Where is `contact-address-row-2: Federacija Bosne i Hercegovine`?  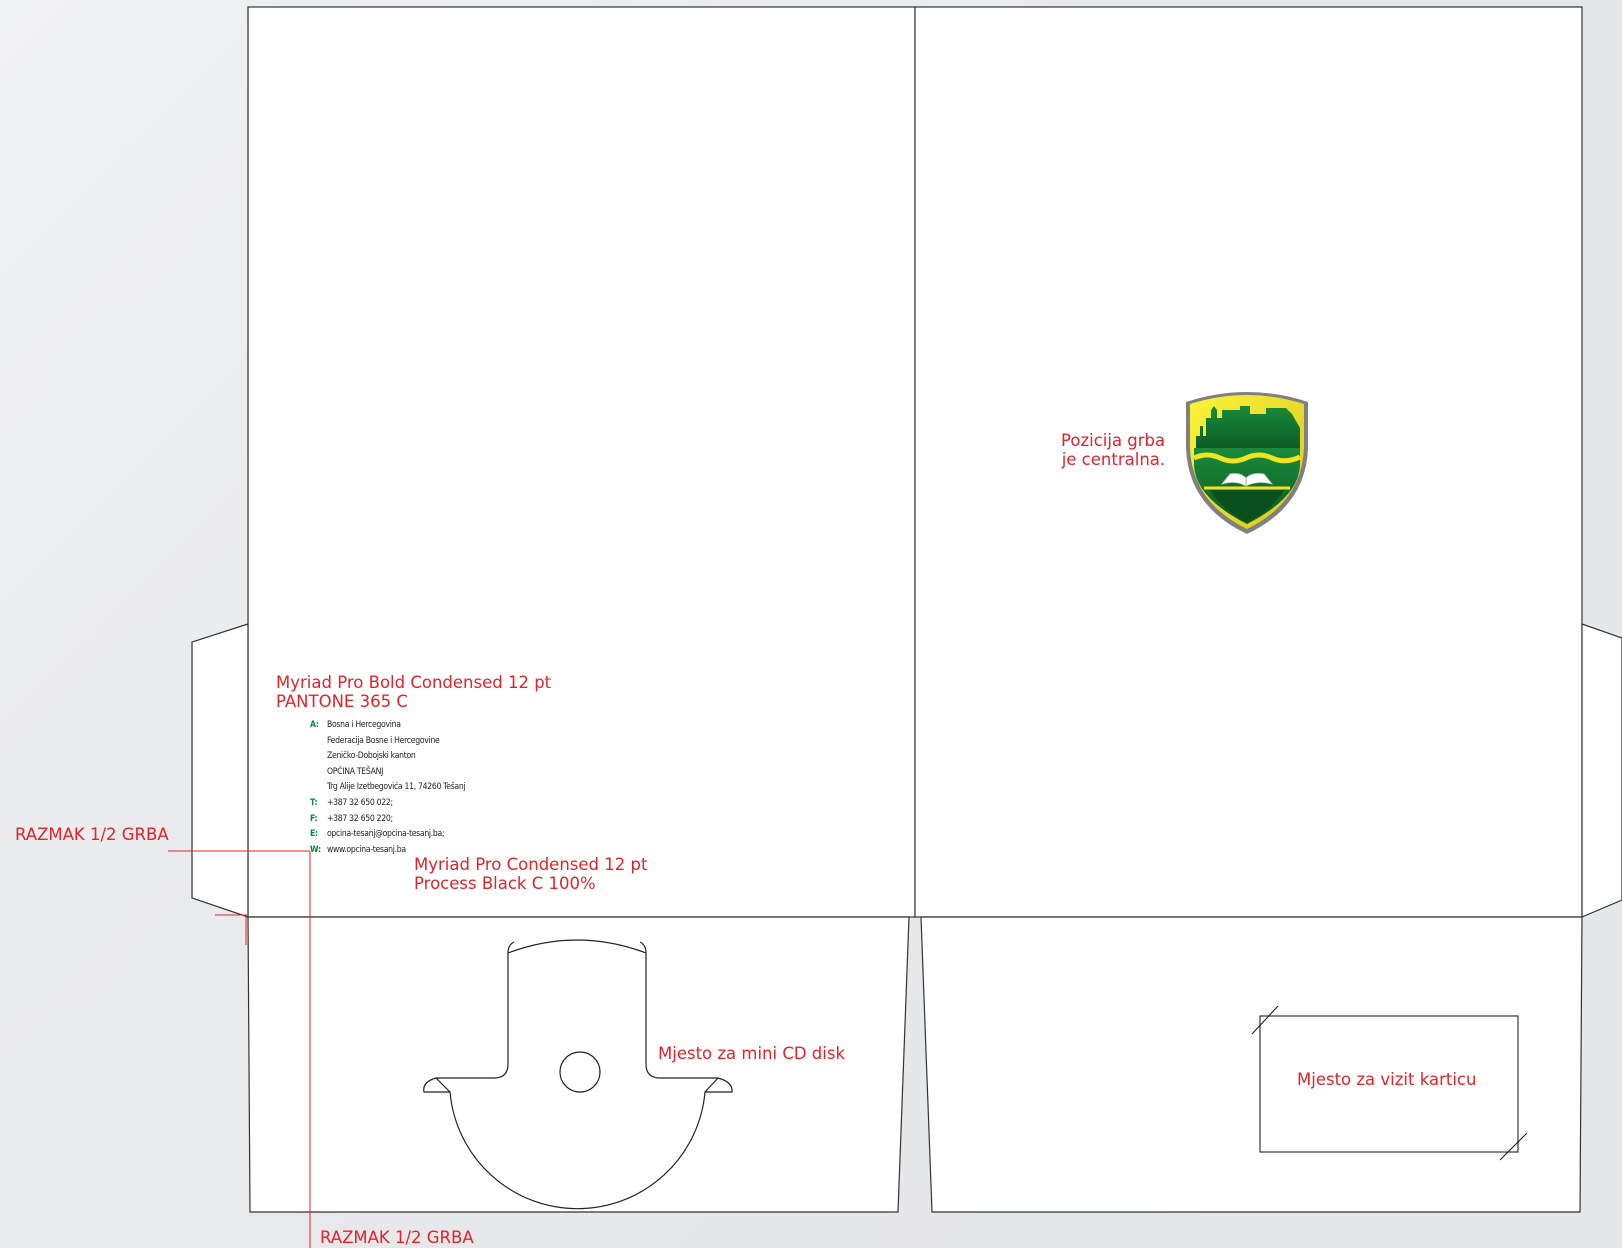 contact-address-row-2: Federacija Bosne i Hercegovine is located at coordinates (387, 742).